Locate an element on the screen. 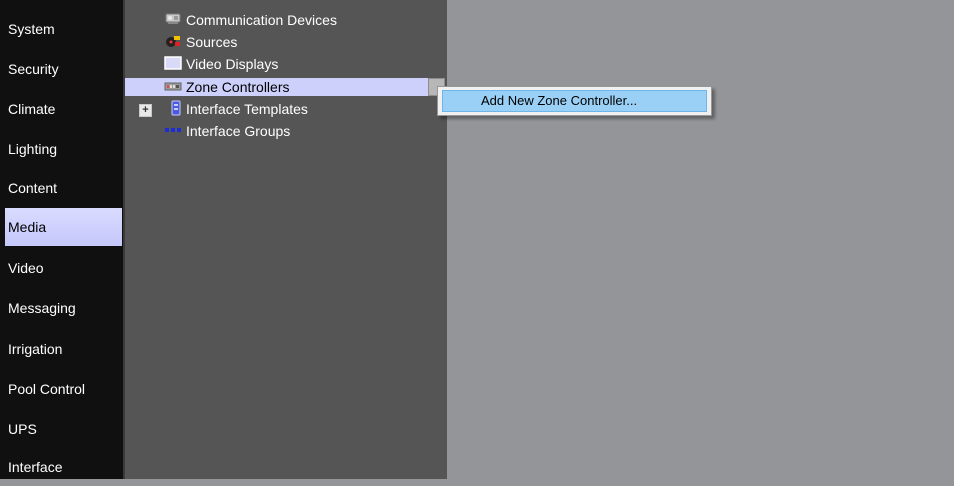 The image size is (954, 486). sidebar-item-interface: Interface is located at coordinates (63, 467).